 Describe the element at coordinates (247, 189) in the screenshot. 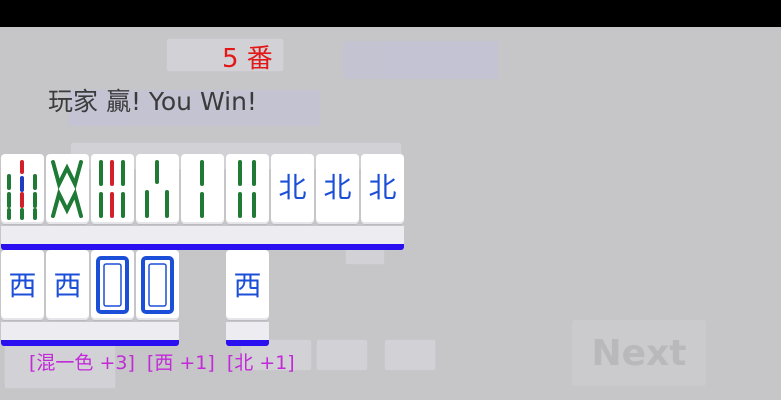

I see `bamboo-4-tile` at that location.